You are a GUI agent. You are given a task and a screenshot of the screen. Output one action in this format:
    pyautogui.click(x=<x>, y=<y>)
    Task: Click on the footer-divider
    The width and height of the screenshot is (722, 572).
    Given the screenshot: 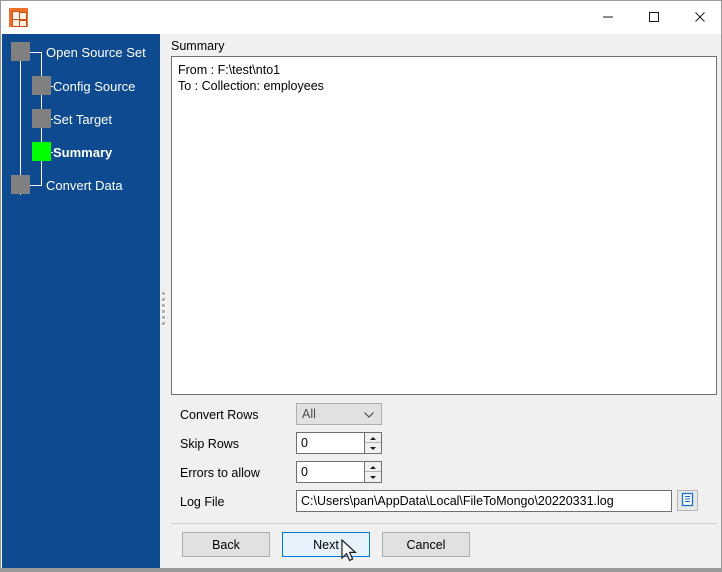 What is the action you would take?
    pyautogui.click(x=444, y=523)
    